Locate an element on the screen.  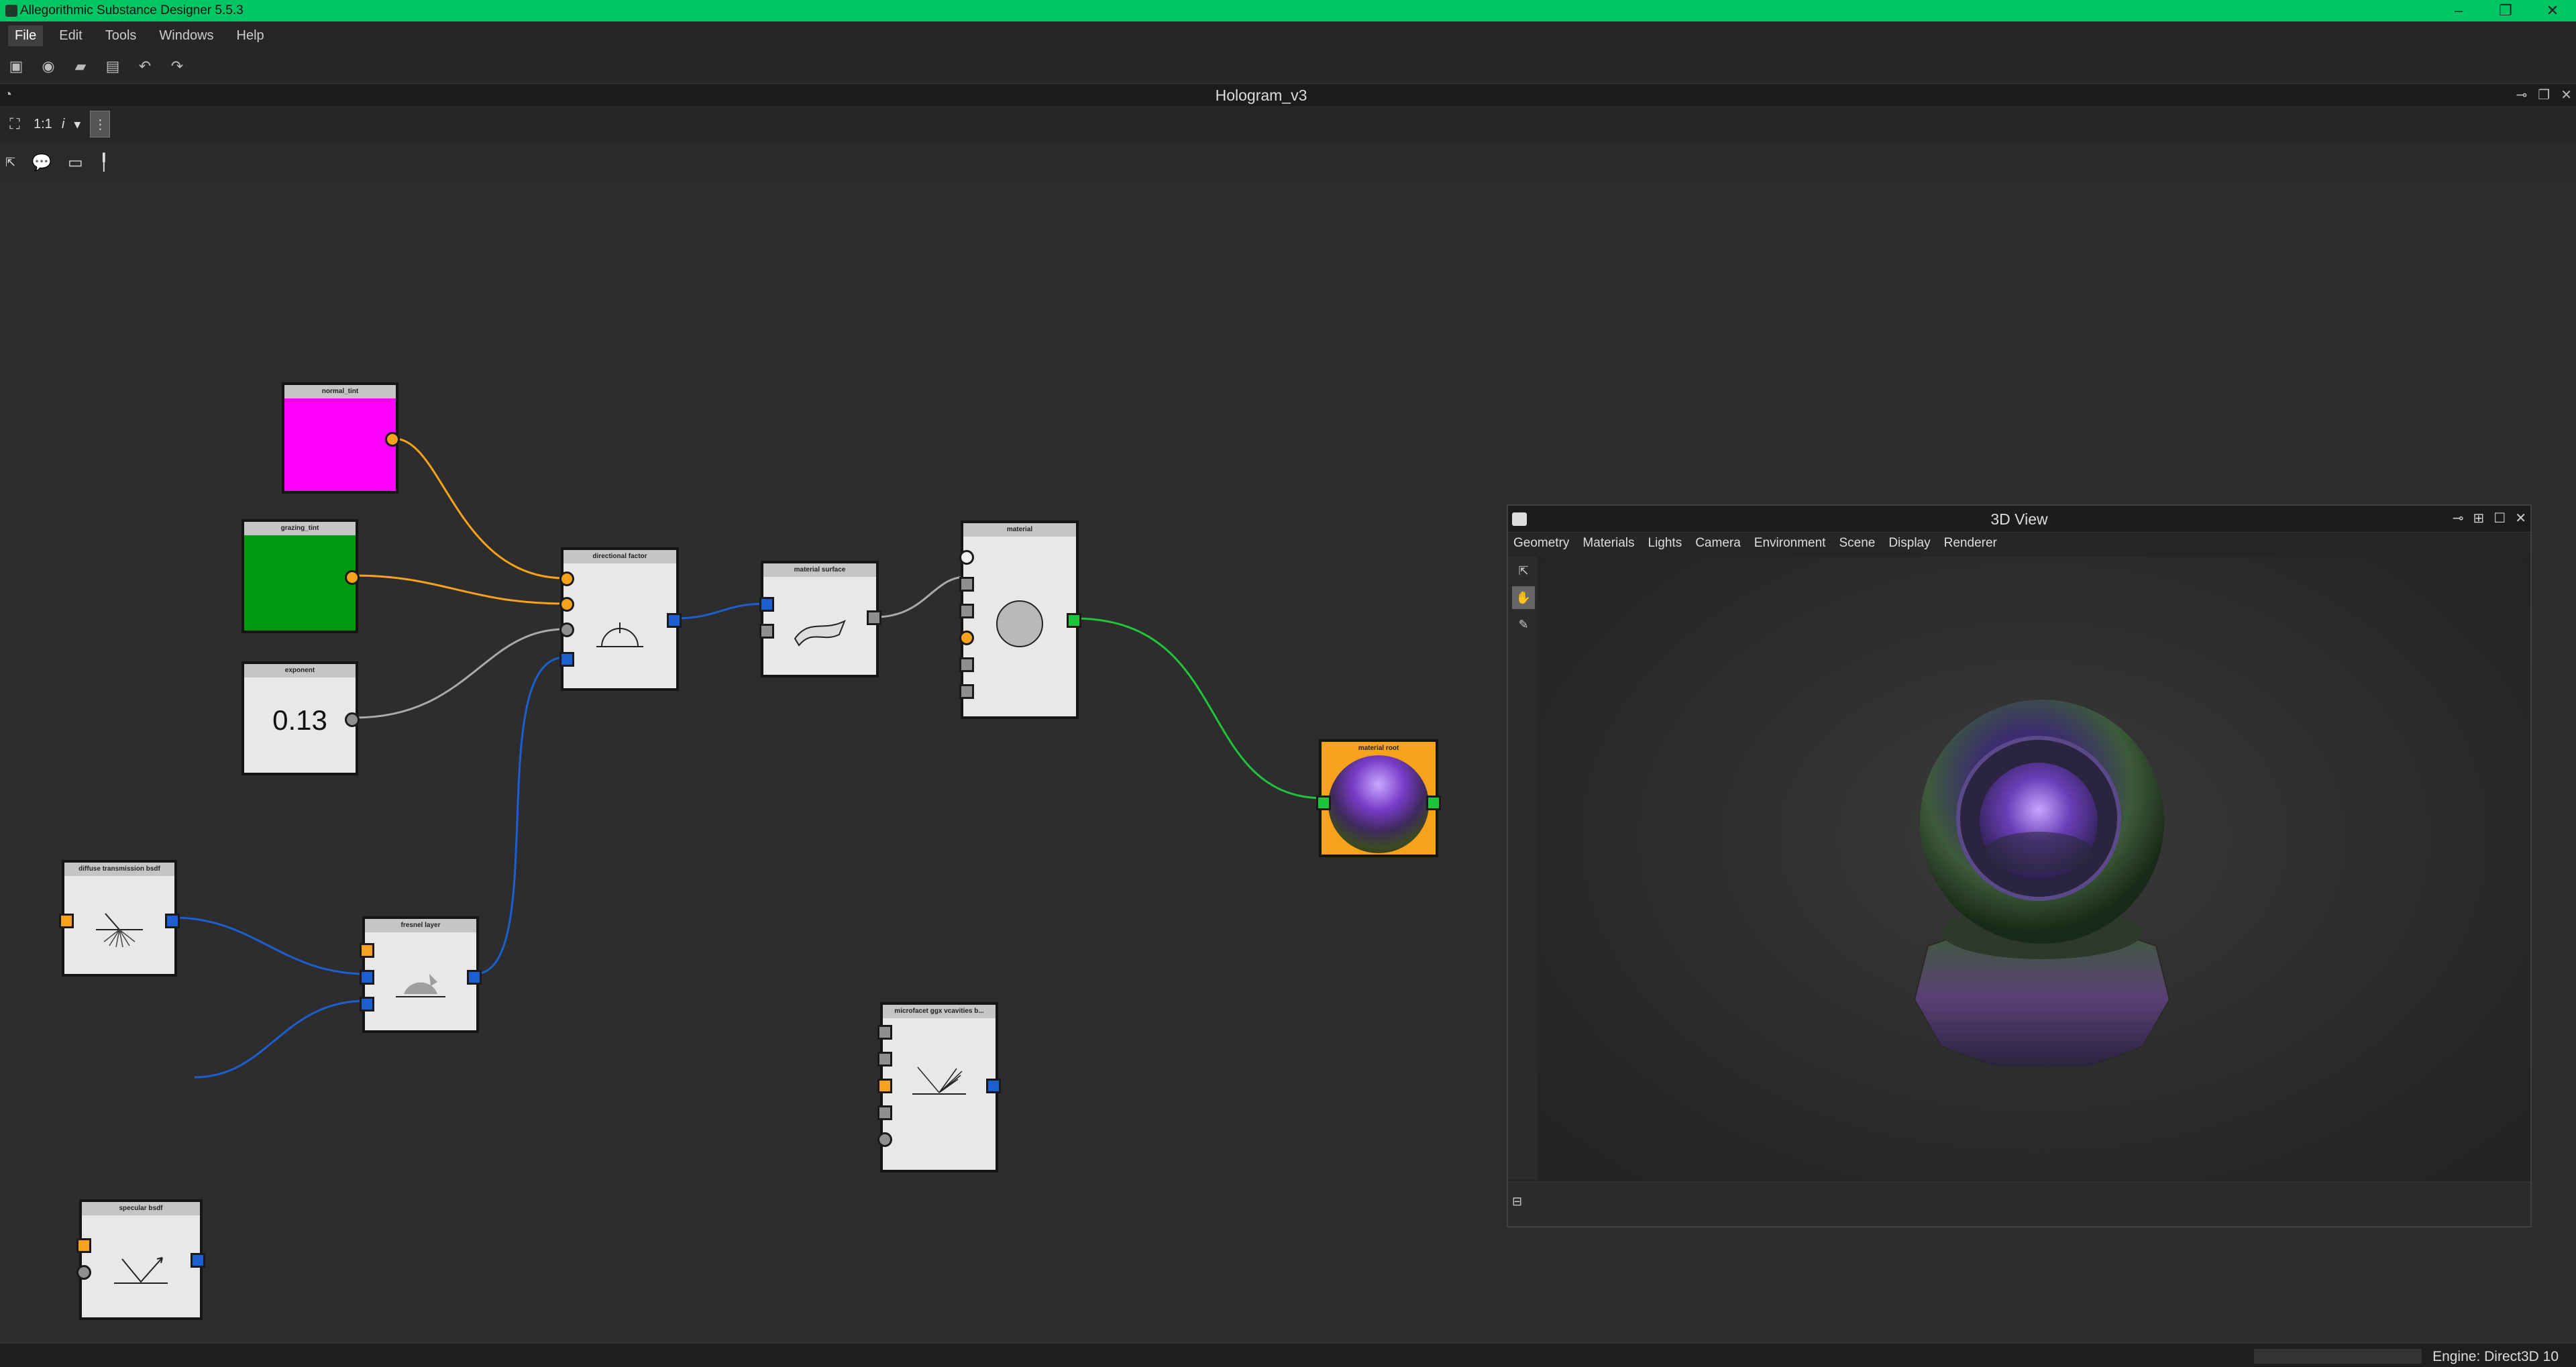
new-substance-icon: ▣ is located at coordinates (16, 66).